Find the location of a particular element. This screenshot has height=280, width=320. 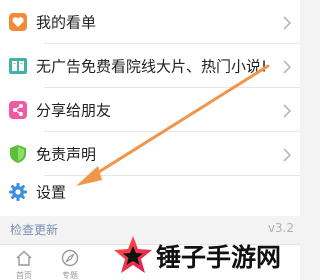

check-update-label: 检查更新 is located at coordinates (34, 230).